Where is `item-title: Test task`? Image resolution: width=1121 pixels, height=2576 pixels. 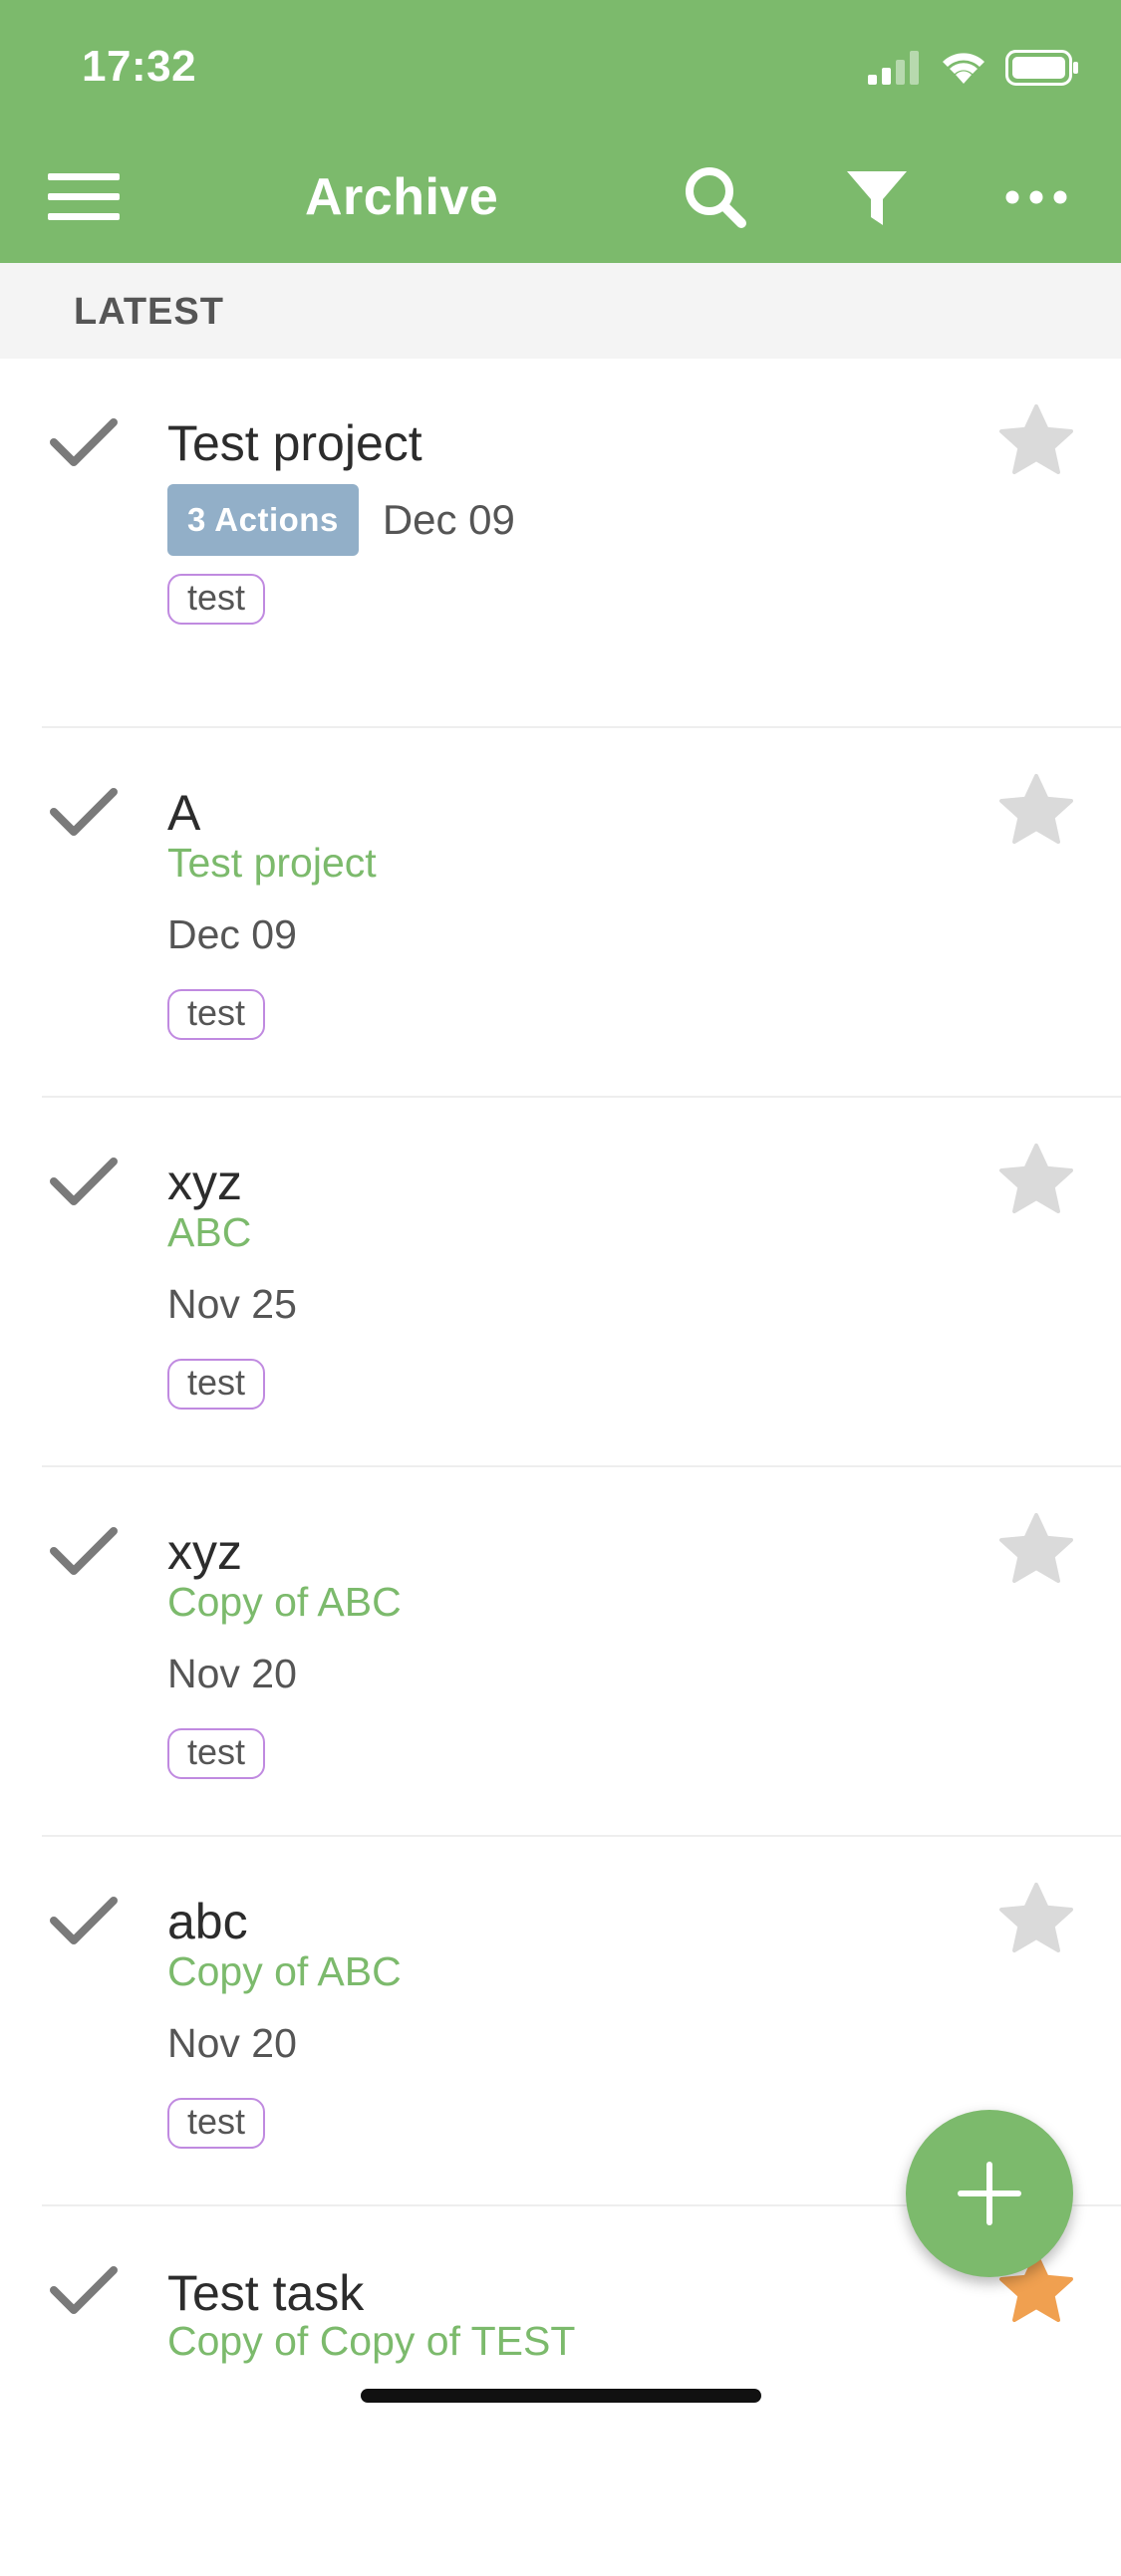 item-title: Test task is located at coordinates (266, 2293).